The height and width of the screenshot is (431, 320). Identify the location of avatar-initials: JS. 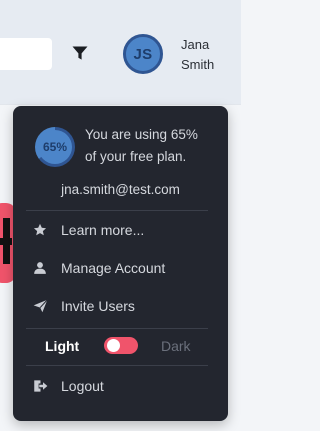
(143, 54).